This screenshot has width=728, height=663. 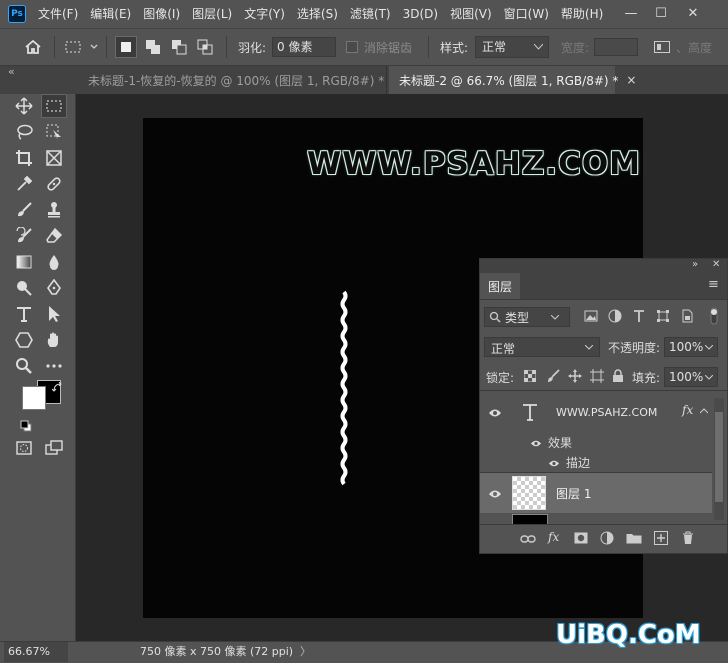 I want to click on link-layers-icon, so click(x=528, y=540).